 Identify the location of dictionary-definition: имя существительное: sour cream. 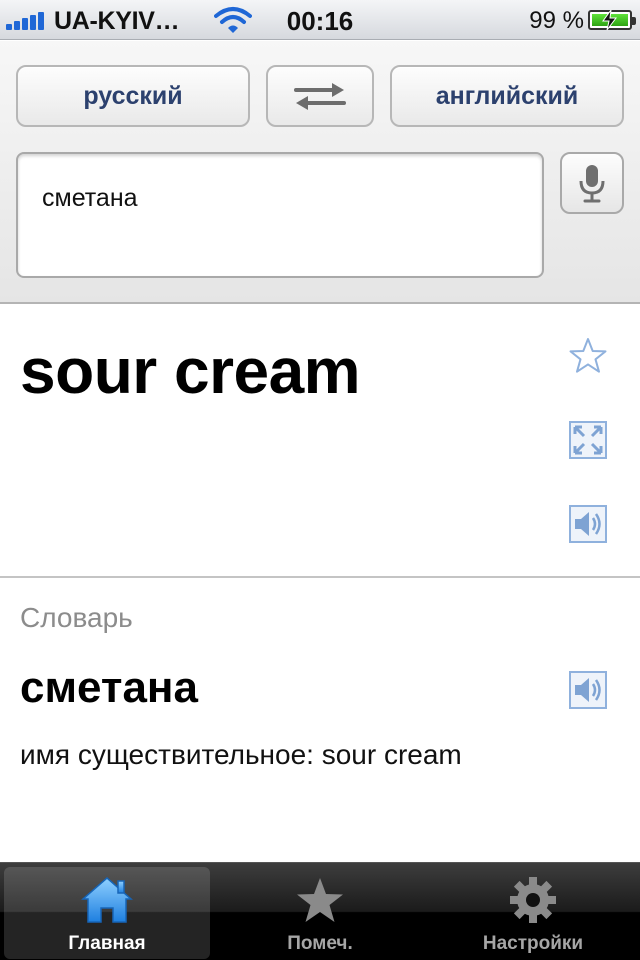
(241, 754).